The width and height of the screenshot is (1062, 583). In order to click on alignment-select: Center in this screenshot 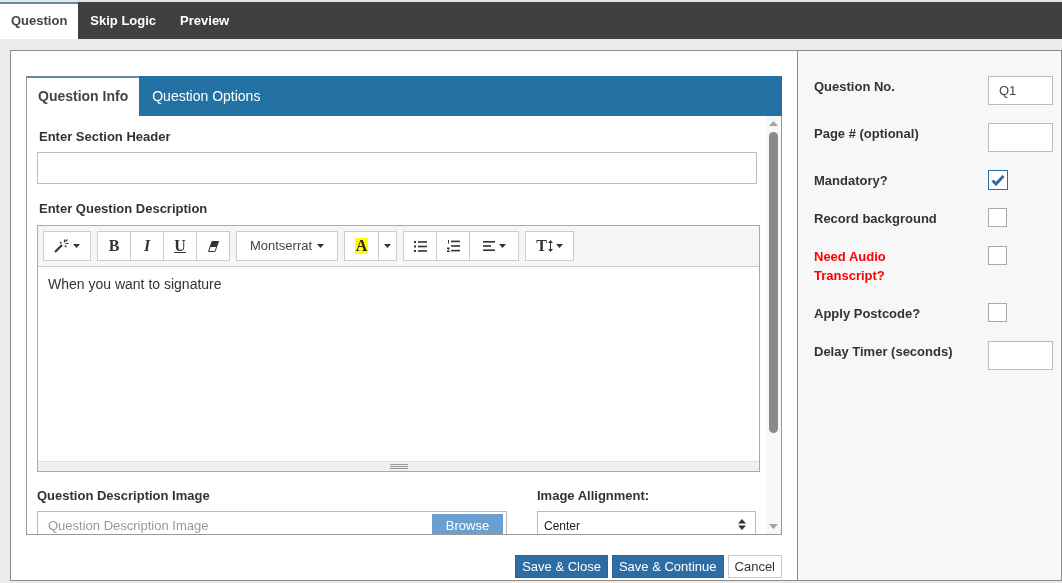, I will do `click(646, 522)`.